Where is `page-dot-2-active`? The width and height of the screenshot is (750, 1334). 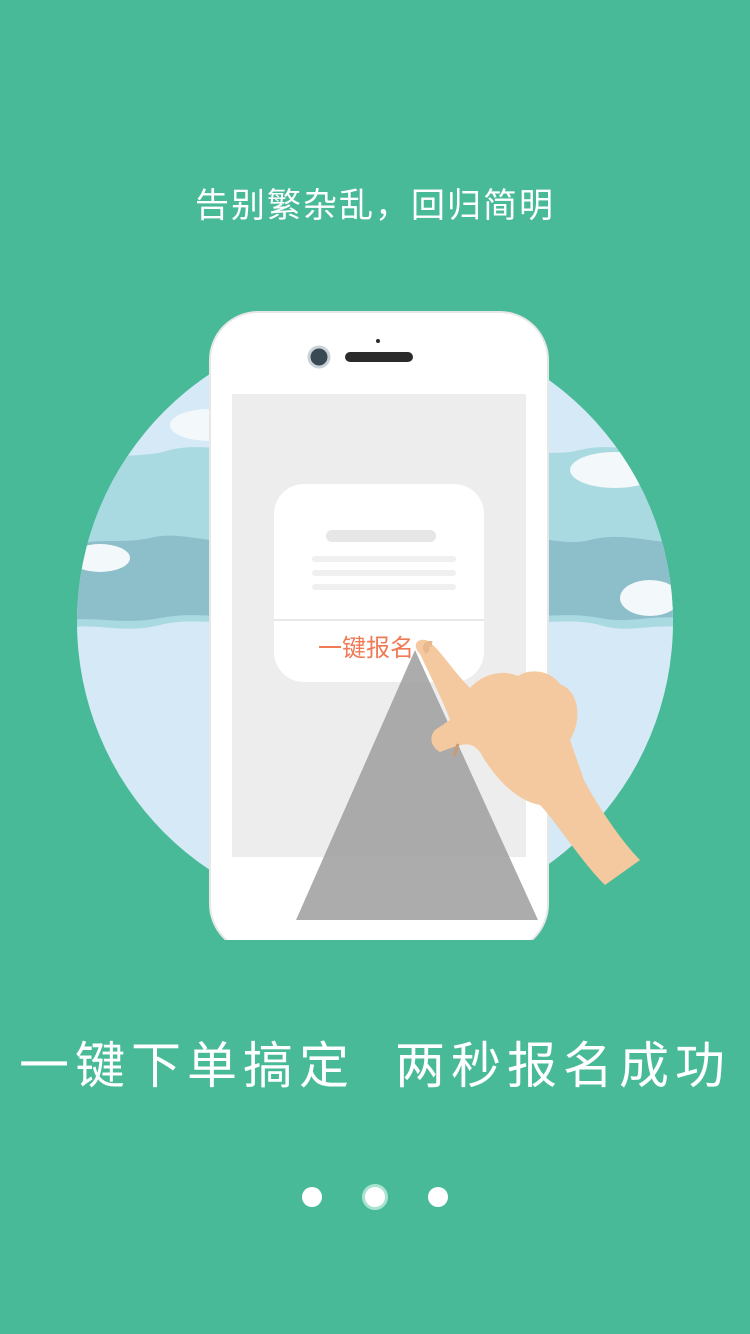
page-dot-2-active is located at coordinates (375, 1197).